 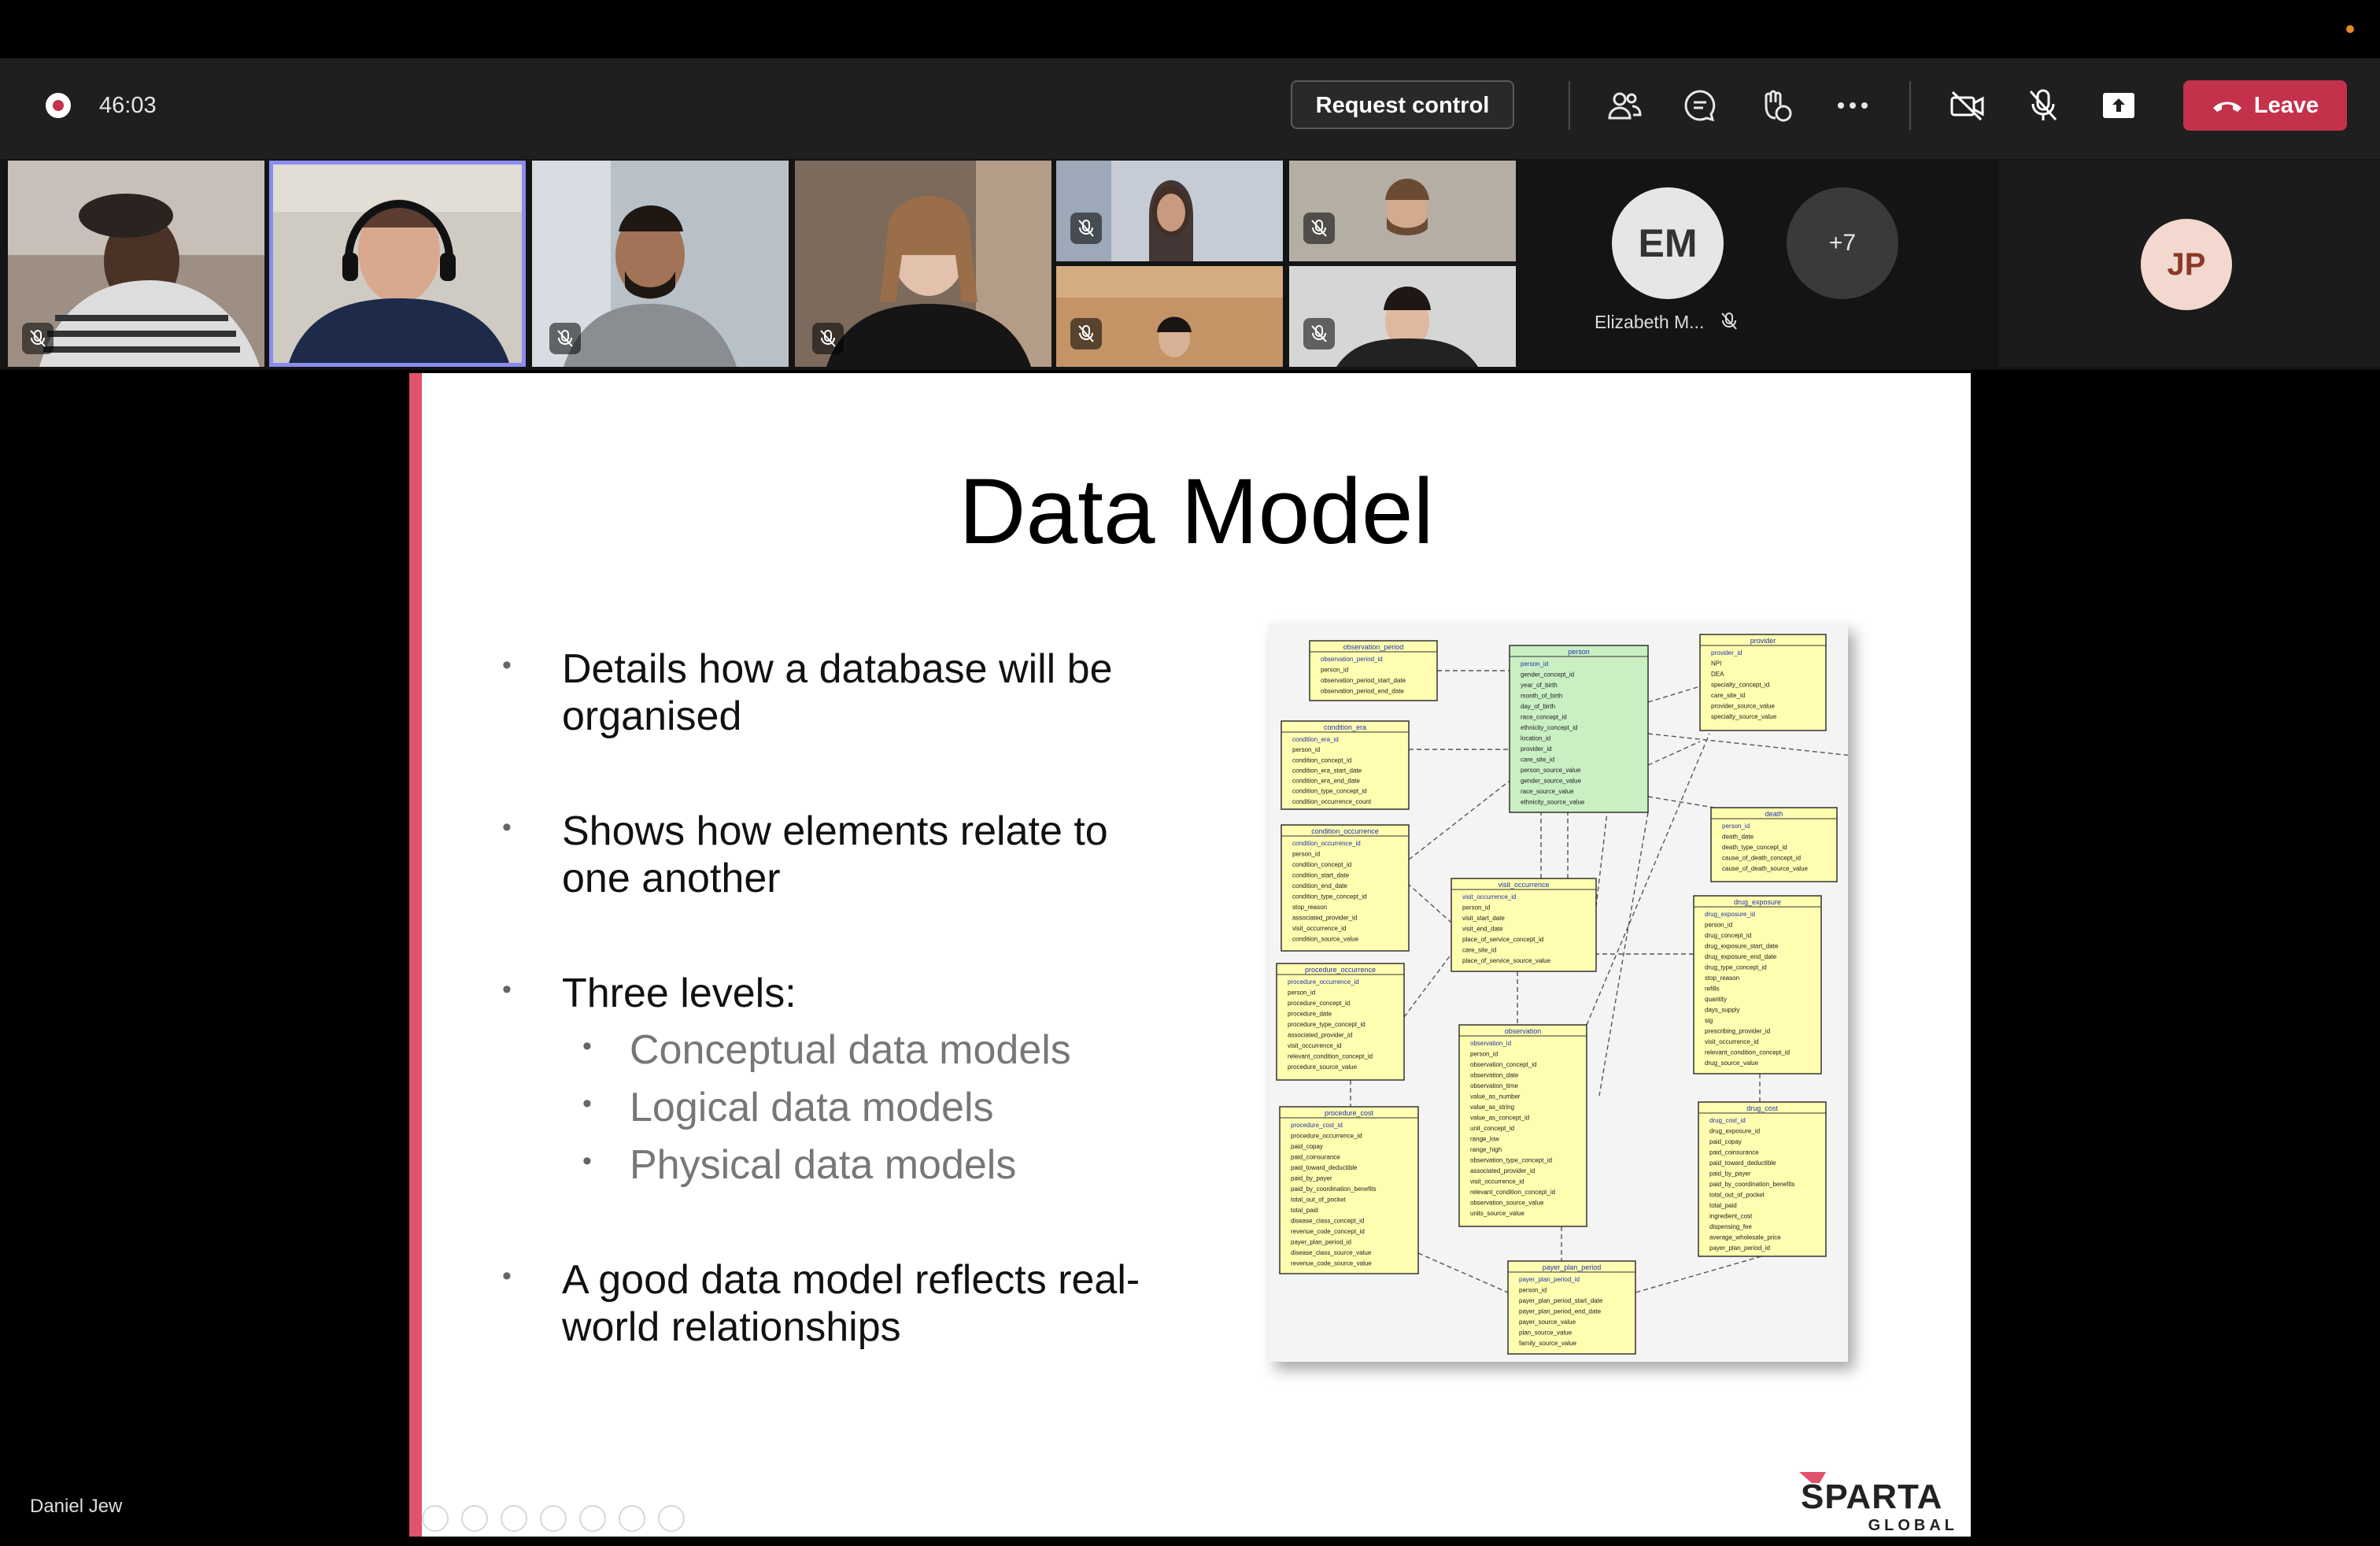 I want to click on slide-accent-bar, so click(x=415, y=955).